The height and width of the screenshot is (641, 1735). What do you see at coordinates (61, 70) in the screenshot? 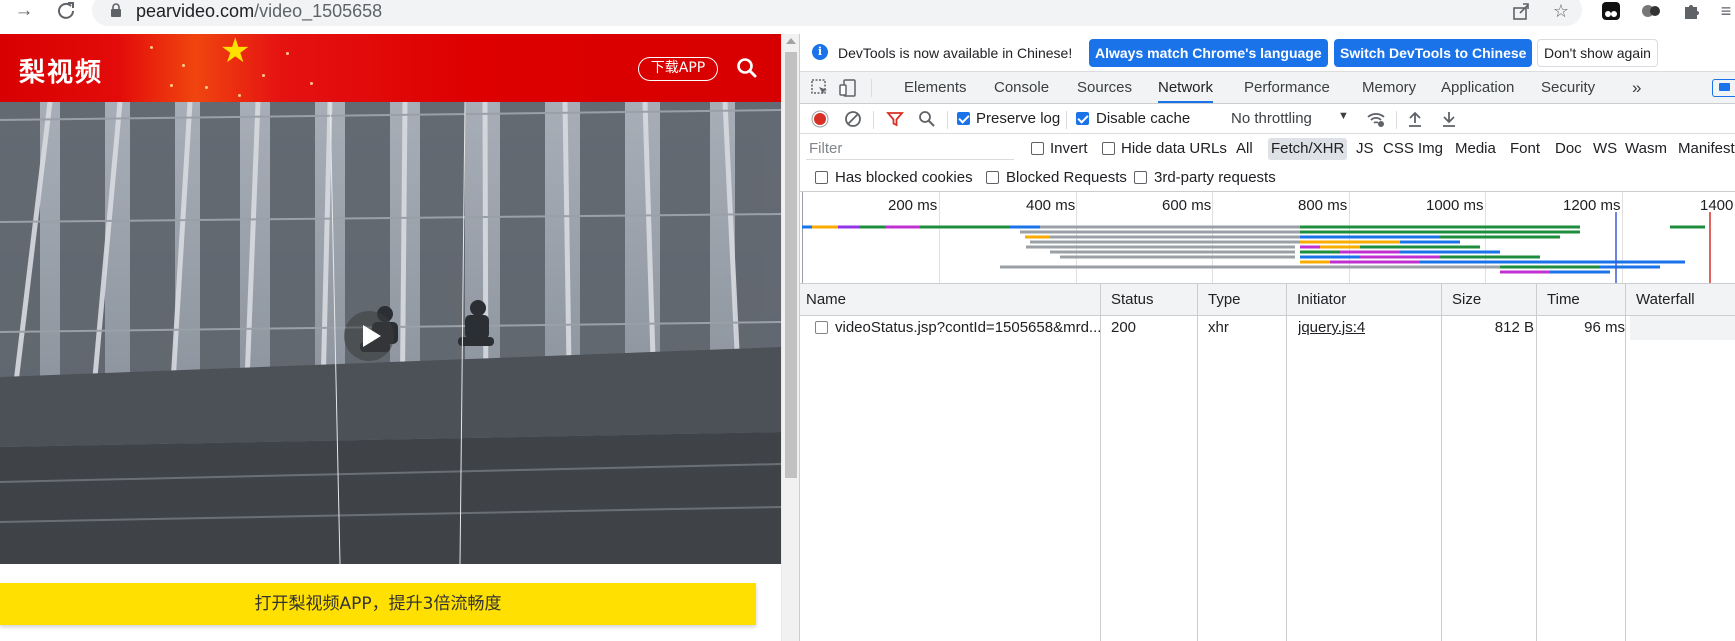
I see `site-logo: 梨视频` at bounding box center [61, 70].